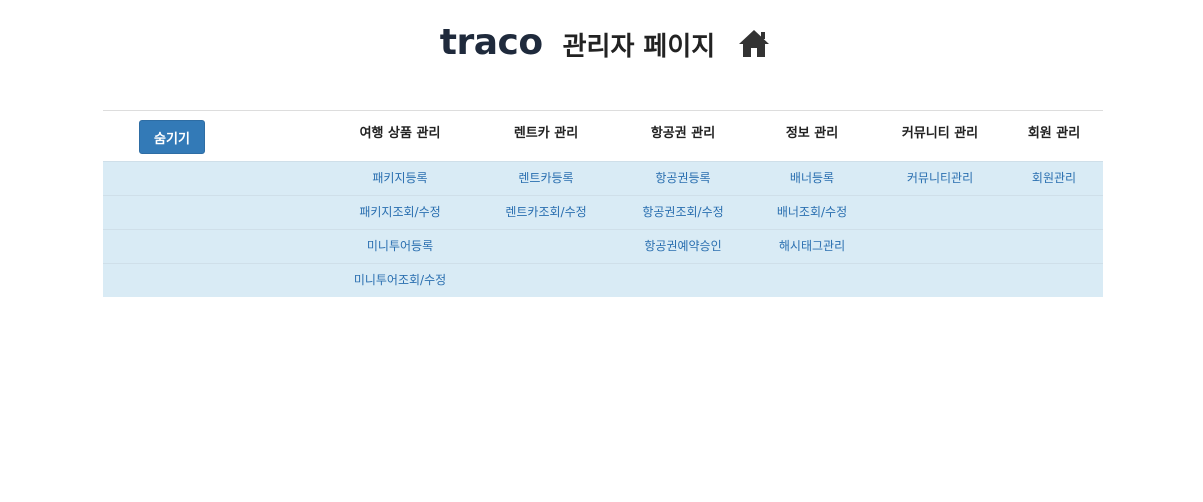 The height and width of the screenshot is (502, 1203). Describe the element at coordinates (639, 47) in the screenshot. I see `page-title: 관리자 페이지` at that location.